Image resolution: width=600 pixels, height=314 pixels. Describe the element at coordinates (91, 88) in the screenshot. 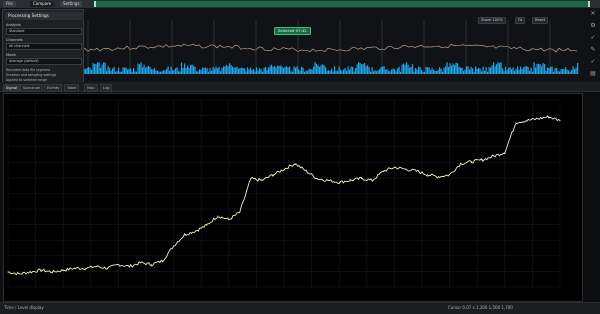

I see `ctab-map: Map` at that location.